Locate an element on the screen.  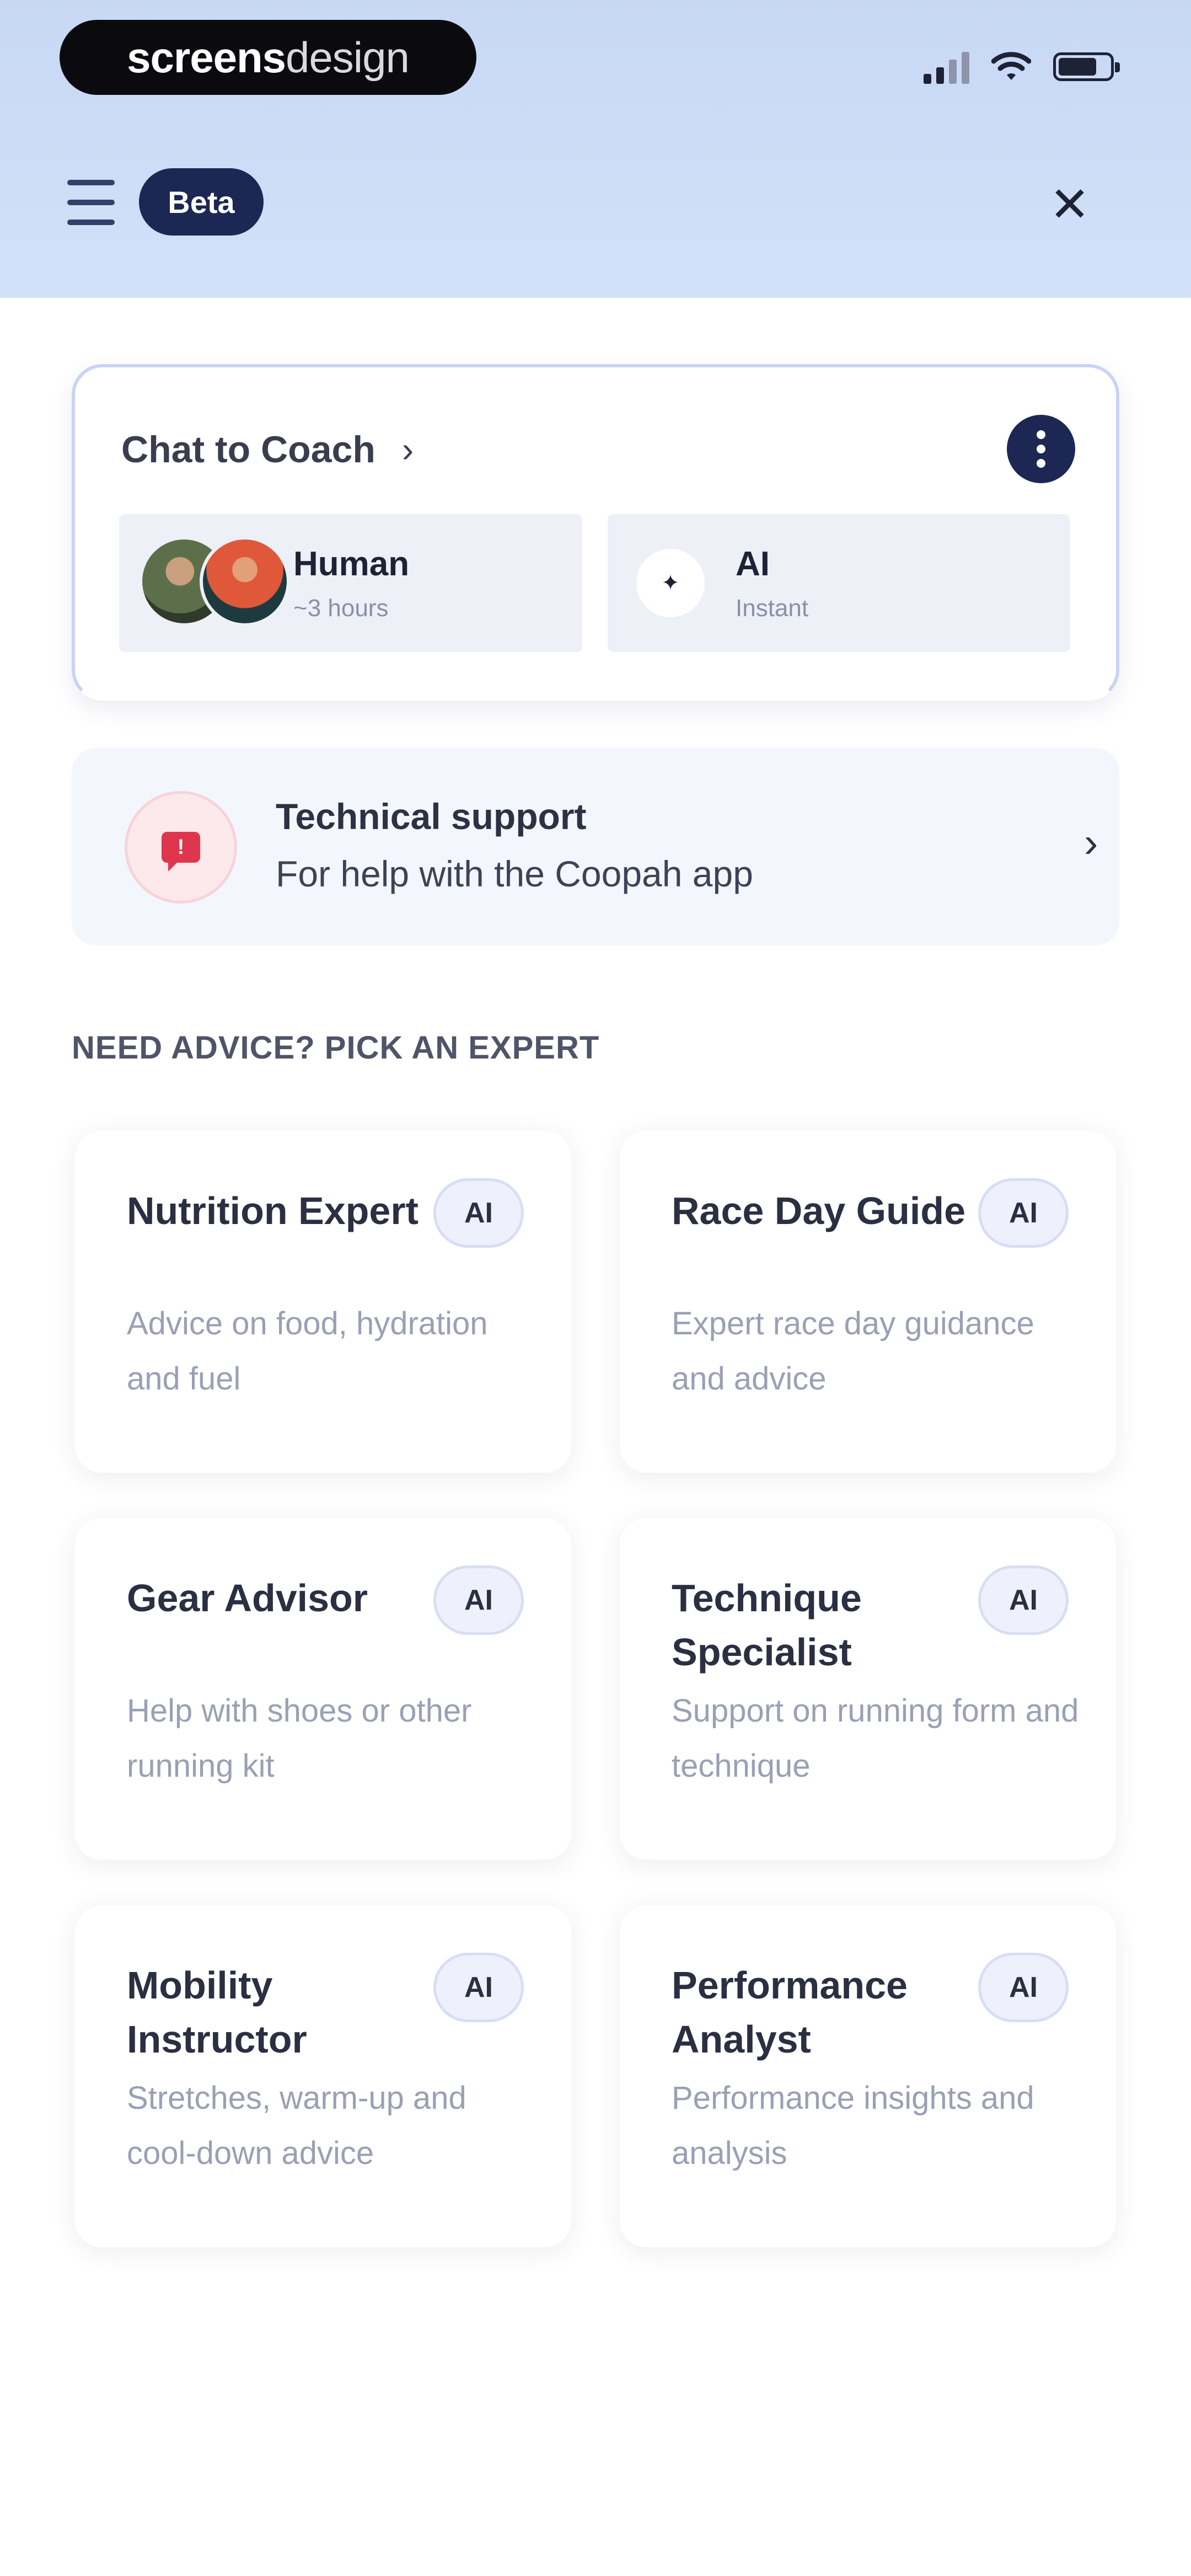
expert-title: Mobility Instructor is located at coordinates (217, 2012).